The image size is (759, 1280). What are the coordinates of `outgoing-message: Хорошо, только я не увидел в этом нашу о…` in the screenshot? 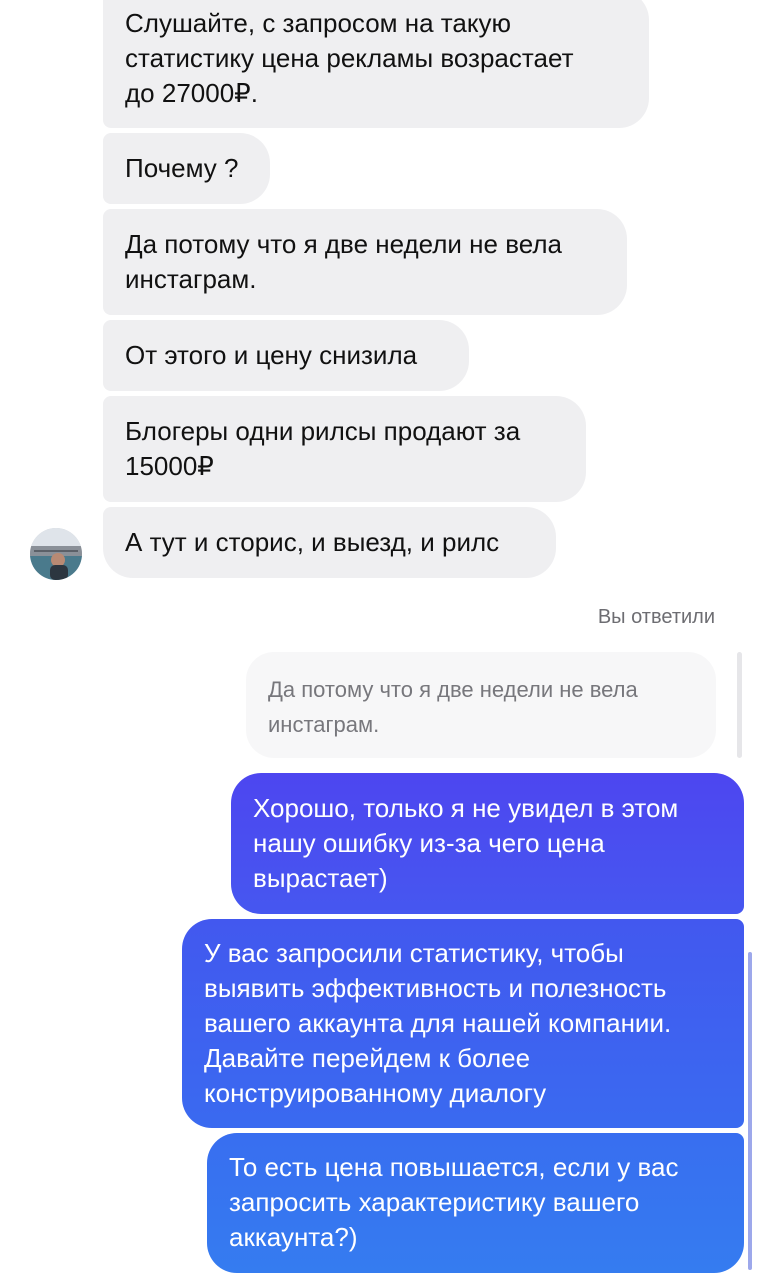 It's located at (487, 843).